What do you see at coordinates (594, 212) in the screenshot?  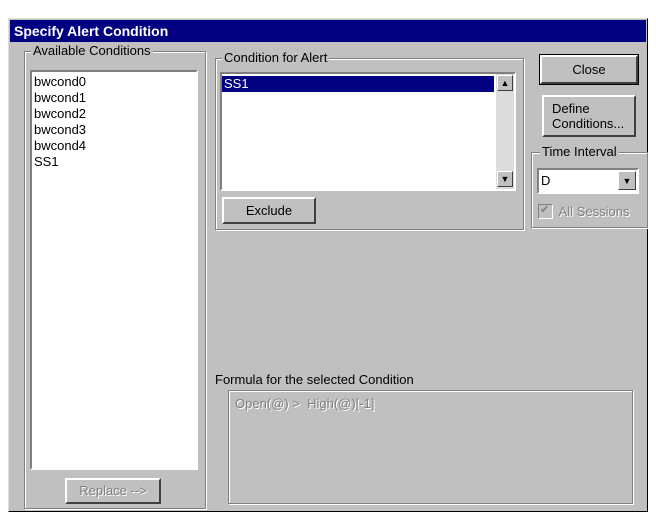 I see `all-sessions-label: All Sessions` at bounding box center [594, 212].